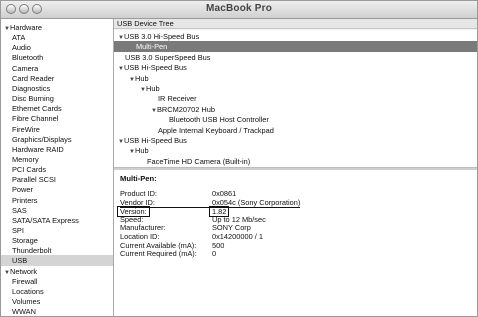  I want to click on sidebar-item-label: Audio, so click(21, 48).